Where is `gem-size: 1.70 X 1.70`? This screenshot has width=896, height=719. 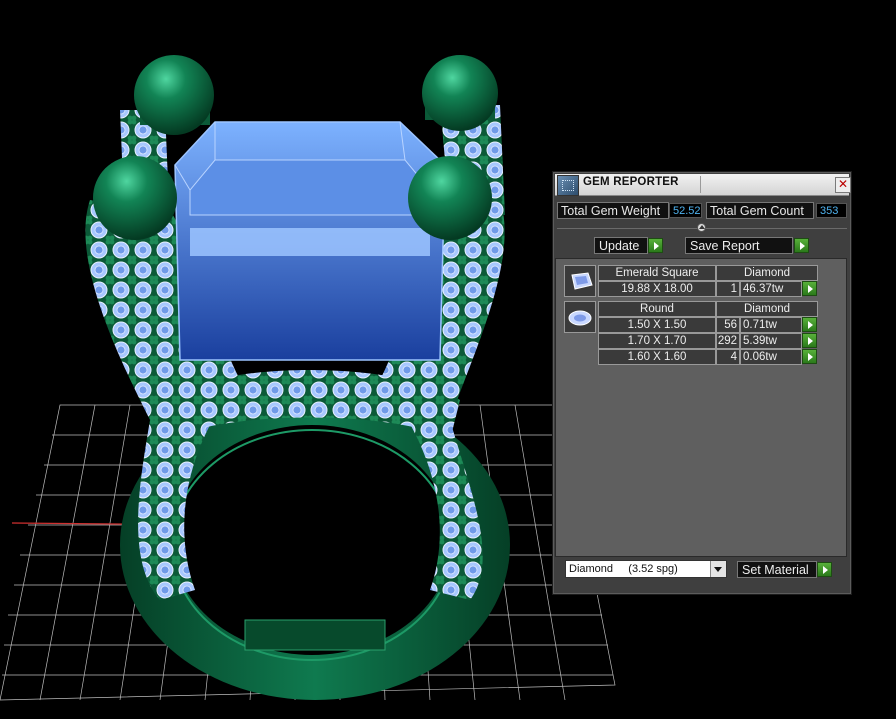
gem-size: 1.70 X 1.70 is located at coordinates (657, 341).